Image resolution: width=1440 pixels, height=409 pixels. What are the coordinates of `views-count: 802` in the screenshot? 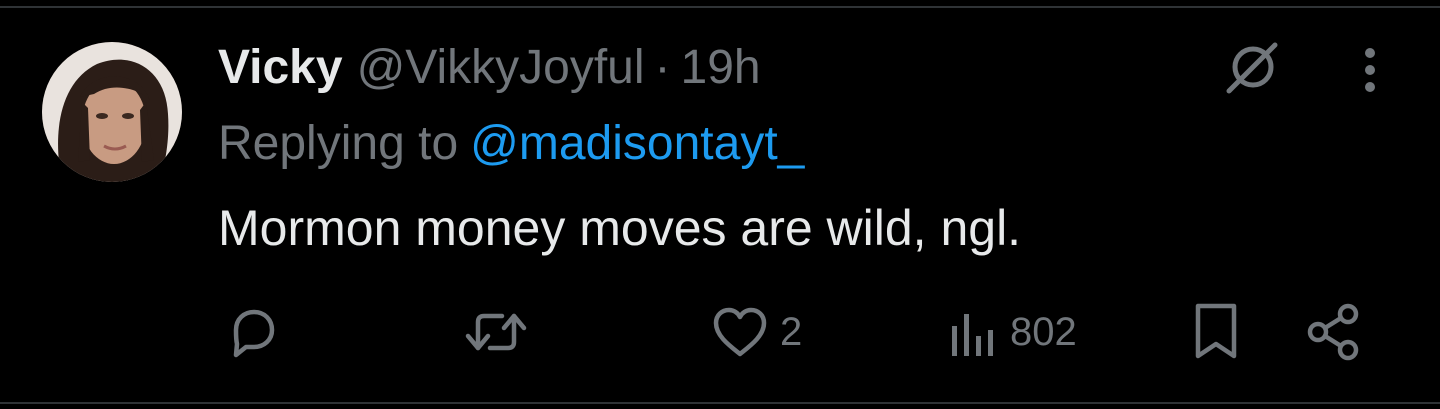 It's located at (1043, 332).